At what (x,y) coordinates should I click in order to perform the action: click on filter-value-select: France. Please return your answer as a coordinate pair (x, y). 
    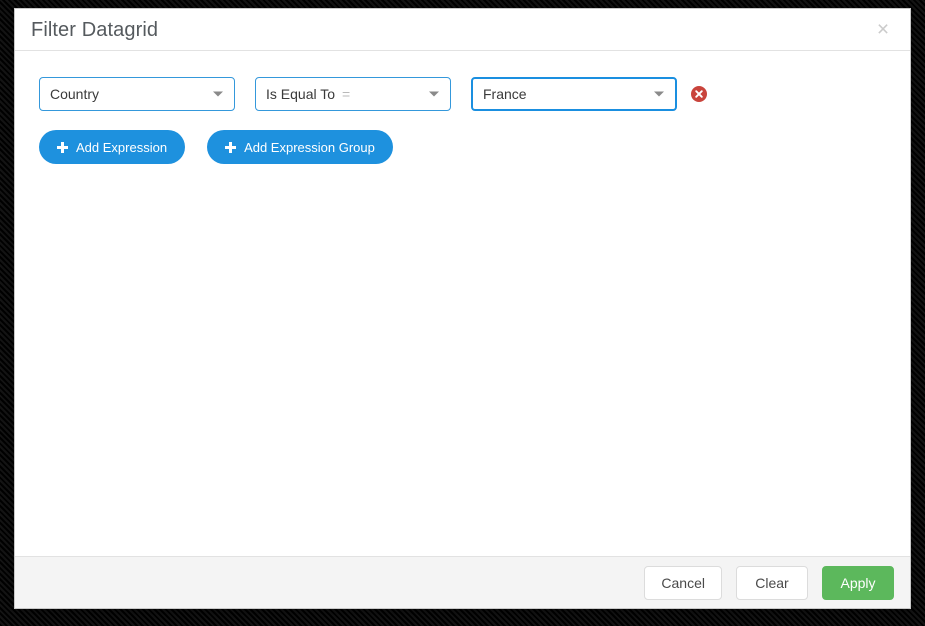
    Looking at the image, I should click on (574, 94).